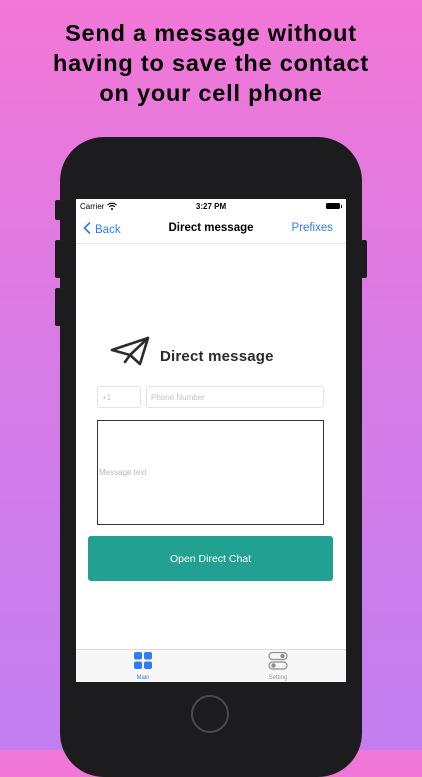  Describe the element at coordinates (312, 228) in the screenshot. I see `prefixes-button: Prefixes` at that location.